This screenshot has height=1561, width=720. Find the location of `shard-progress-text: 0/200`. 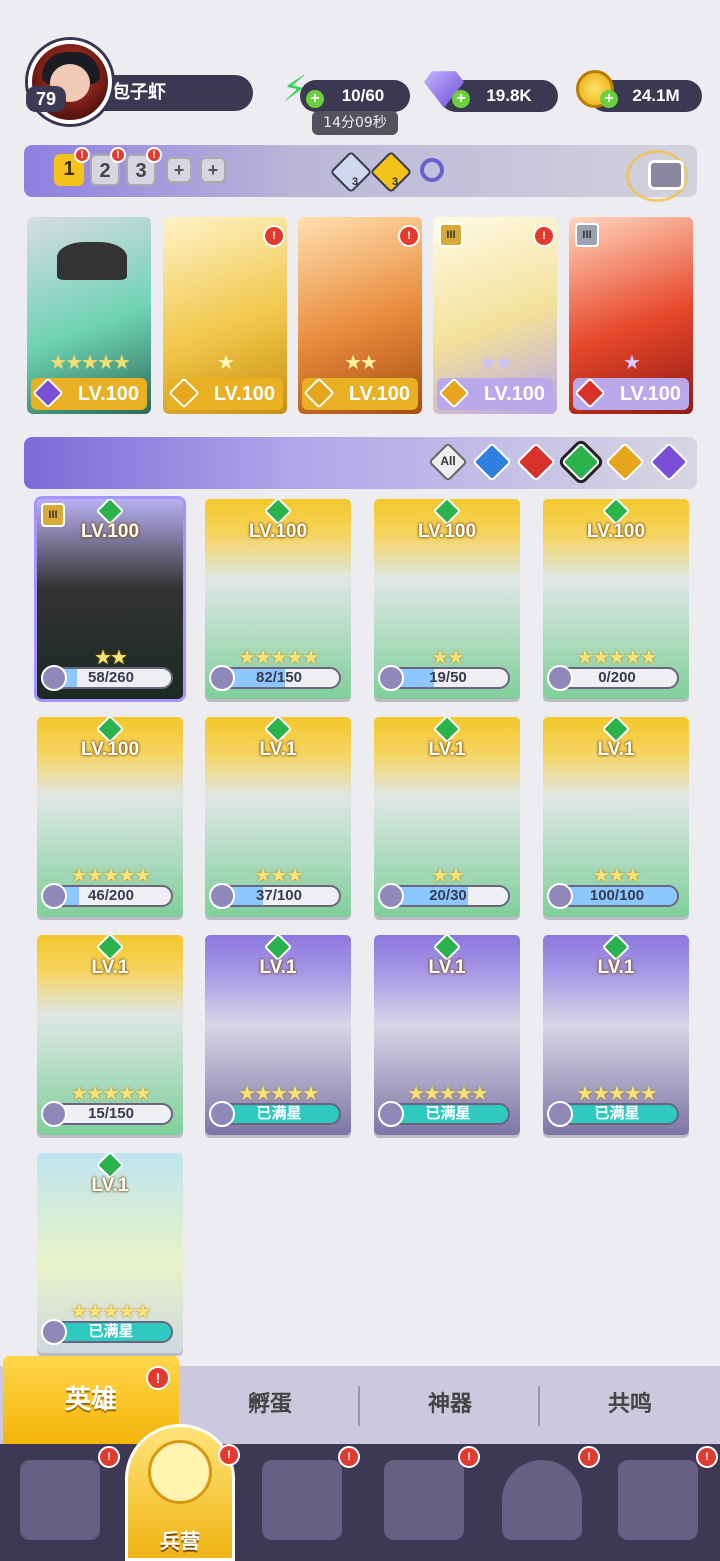

shard-progress-text: 0/200 is located at coordinates (617, 677).